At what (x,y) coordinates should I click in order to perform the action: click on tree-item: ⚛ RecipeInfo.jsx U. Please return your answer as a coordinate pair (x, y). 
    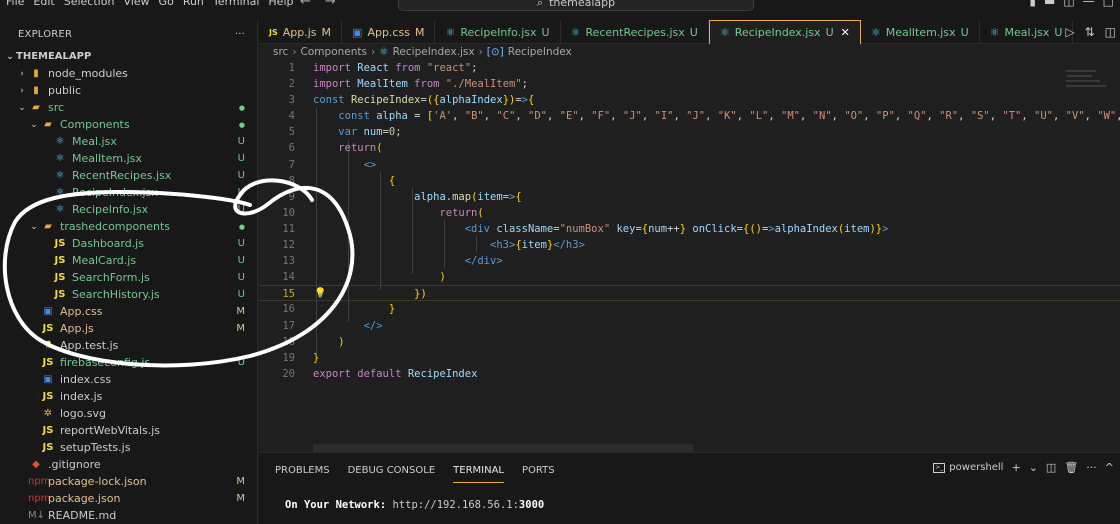
    Looking at the image, I should click on (128, 209).